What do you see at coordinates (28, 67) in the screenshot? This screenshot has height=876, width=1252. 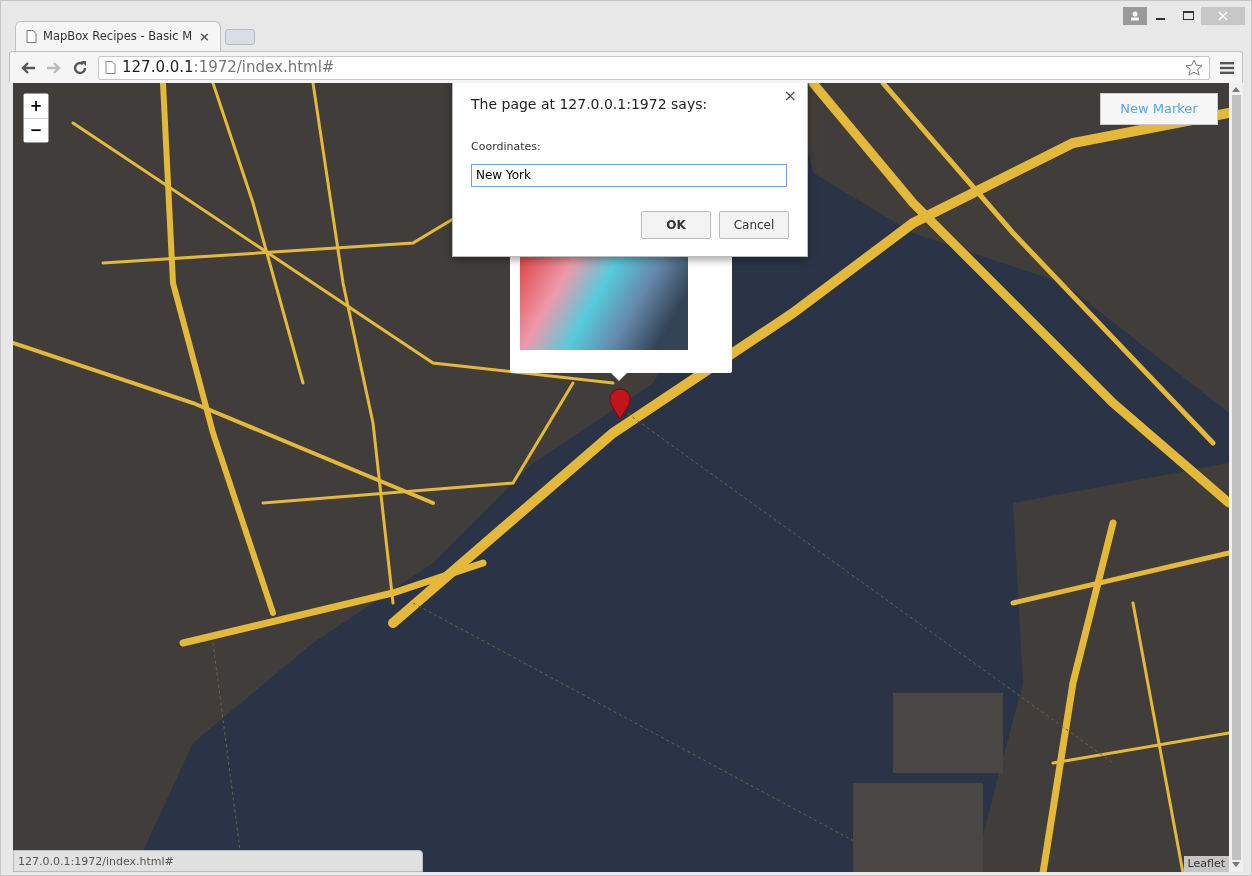 I see `back-icon` at bounding box center [28, 67].